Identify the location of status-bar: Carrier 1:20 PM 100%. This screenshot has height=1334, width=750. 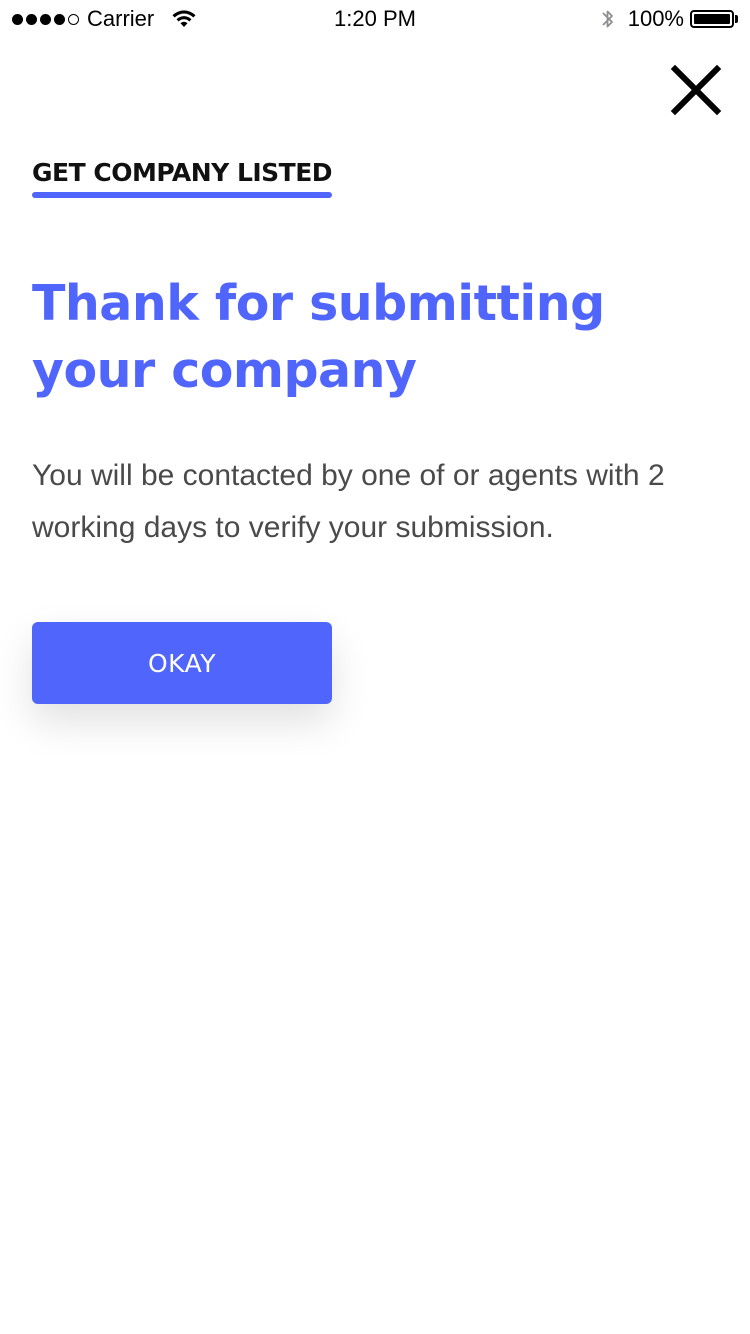
(375, 20).